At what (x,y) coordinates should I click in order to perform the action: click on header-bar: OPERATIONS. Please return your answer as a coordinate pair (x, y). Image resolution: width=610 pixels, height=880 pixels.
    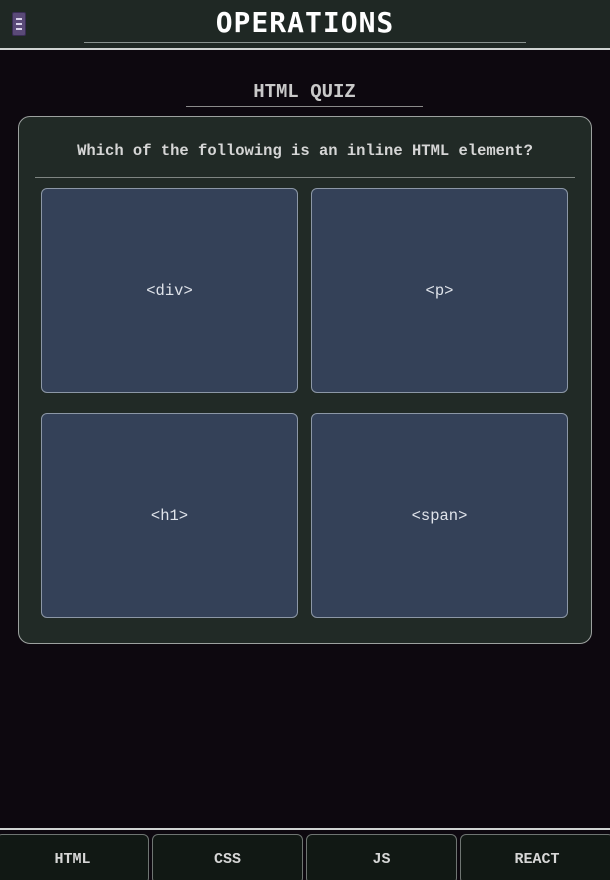
    Looking at the image, I should click on (305, 25).